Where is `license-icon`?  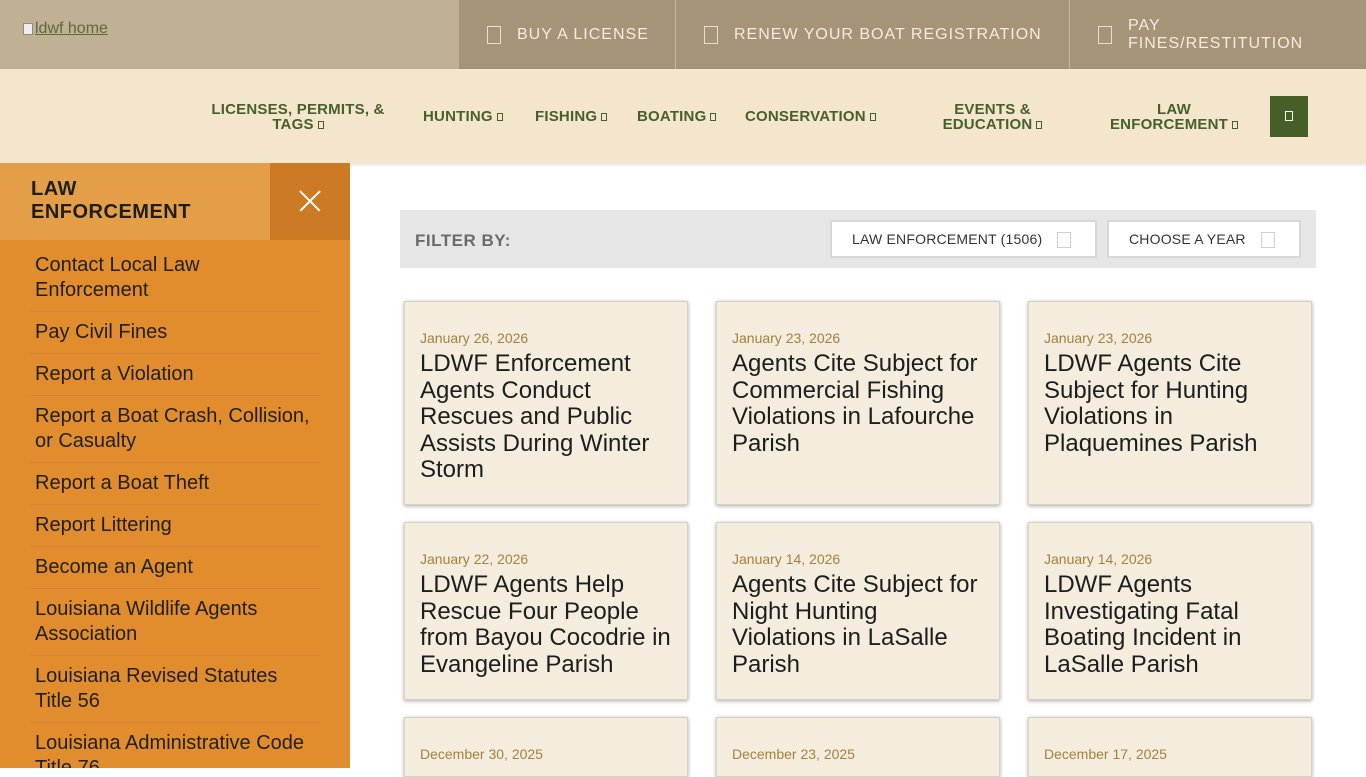 license-icon is located at coordinates (494, 34).